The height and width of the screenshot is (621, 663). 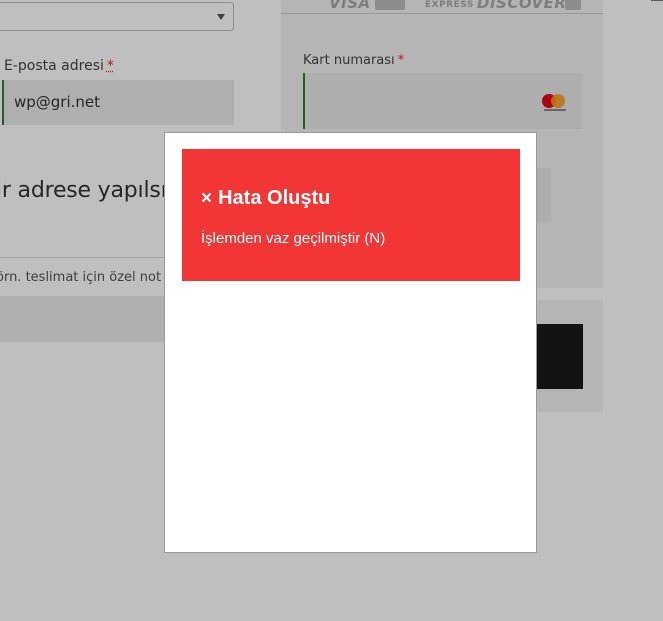 What do you see at coordinates (274, 198) in the screenshot?
I see `error-title-text: Hata Oluştu` at bounding box center [274, 198].